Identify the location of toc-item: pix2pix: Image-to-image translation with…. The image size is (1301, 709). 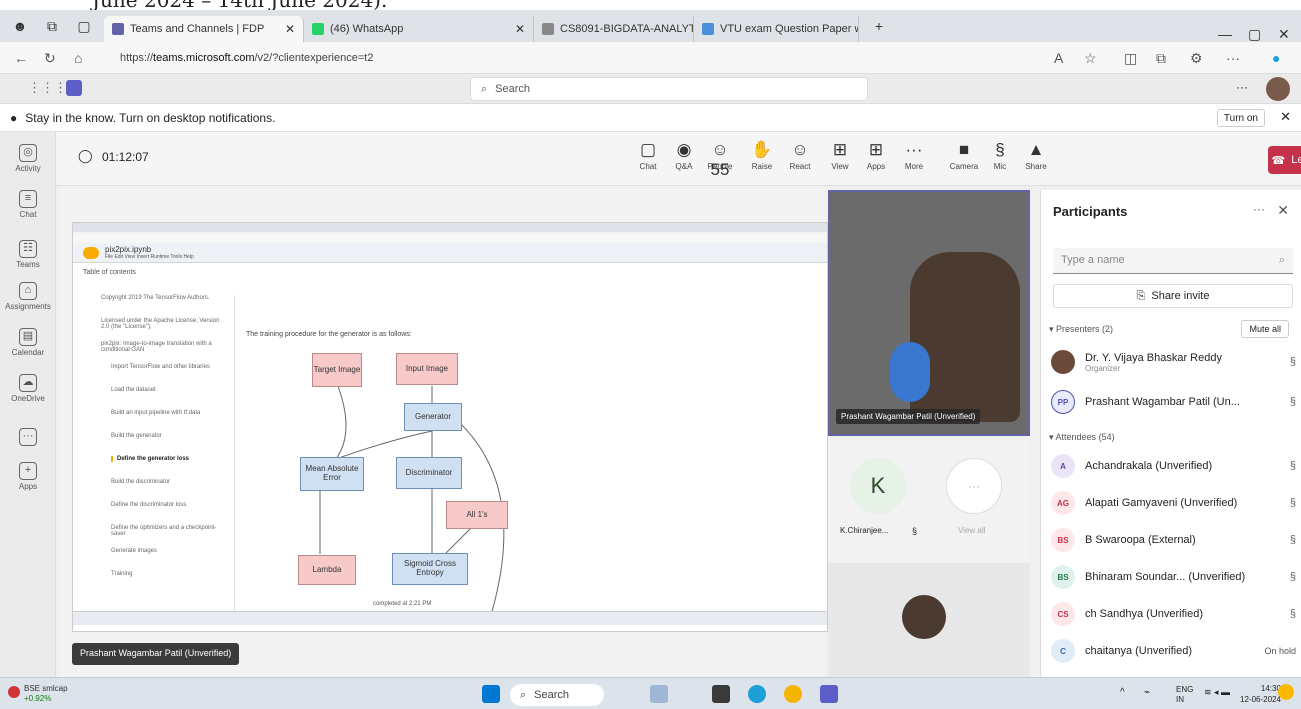
(161, 347).